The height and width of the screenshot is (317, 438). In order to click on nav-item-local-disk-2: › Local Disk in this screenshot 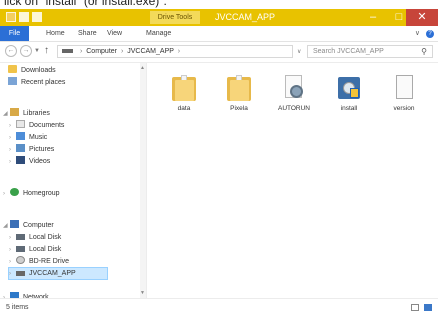, I will do `click(35, 249)`.